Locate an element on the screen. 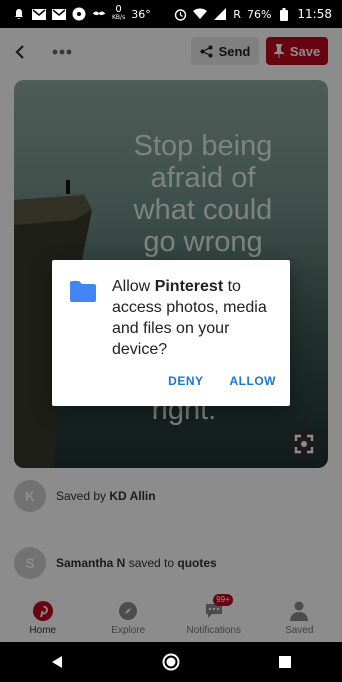 The height and width of the screenshot is (682, 342). roaming-indicator: R is located at coordinates (237, 14).